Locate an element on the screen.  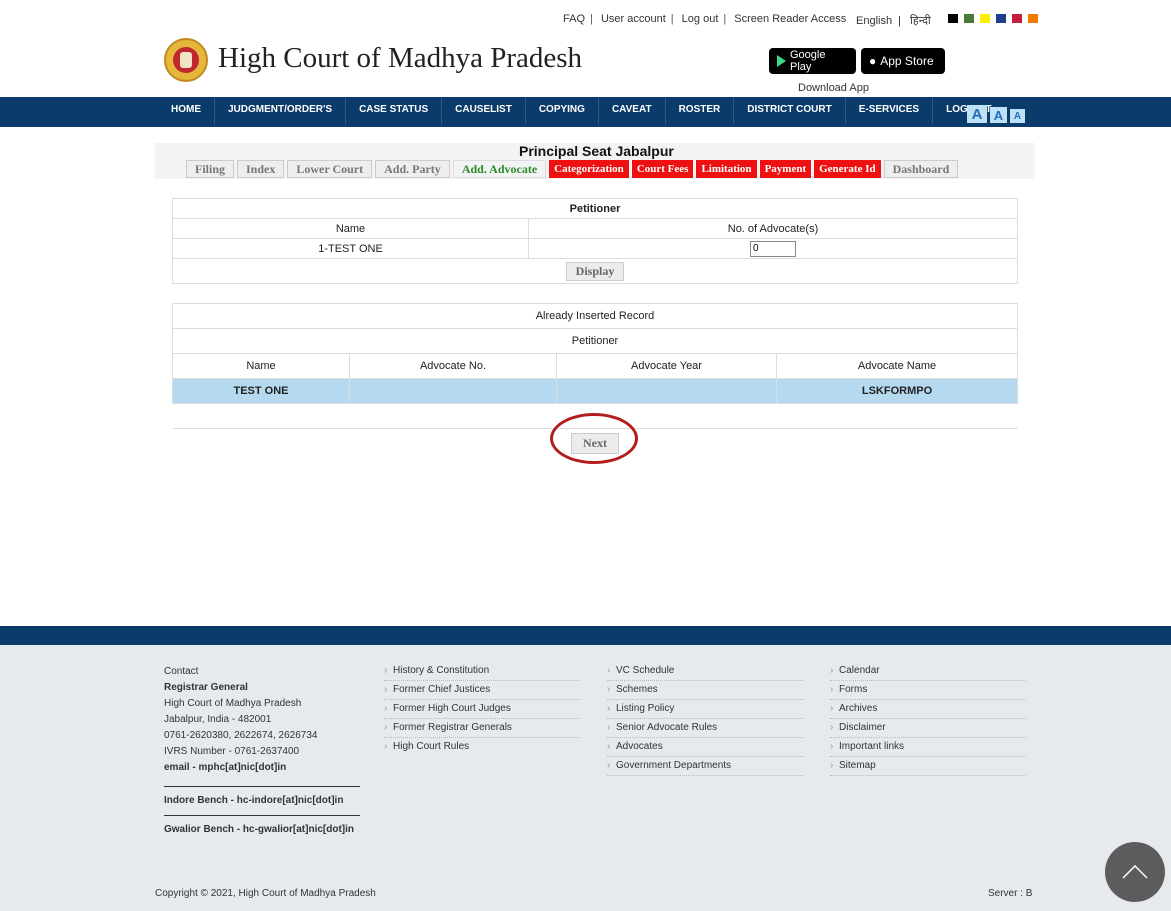
nav-copying: COPYING is located at coordinates (562, 110).